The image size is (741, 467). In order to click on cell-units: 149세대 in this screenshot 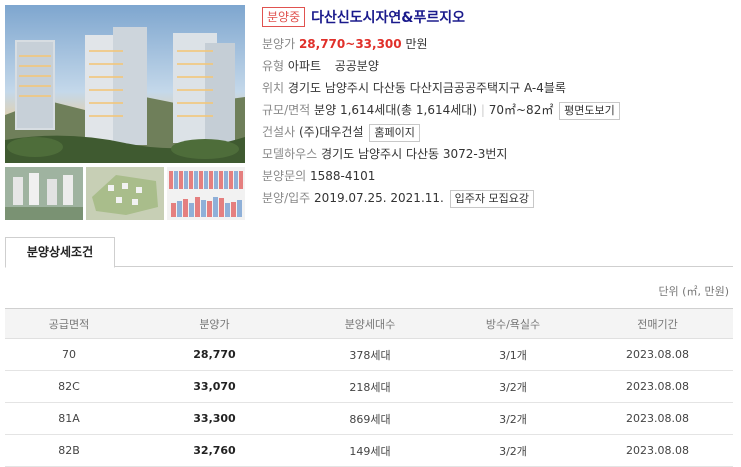, I will do `click(370, 451)`.